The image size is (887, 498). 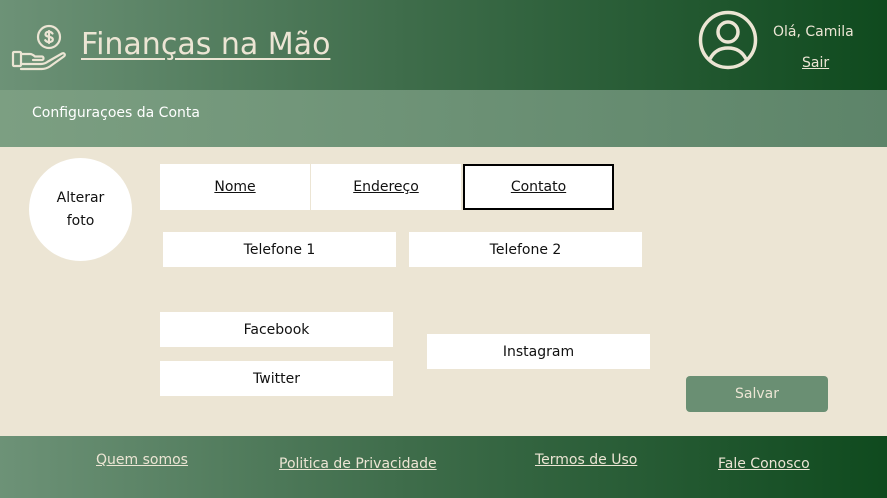 I want to click on footer-link-privacy: Politica de Privacidade, so click(x=358, y=464).